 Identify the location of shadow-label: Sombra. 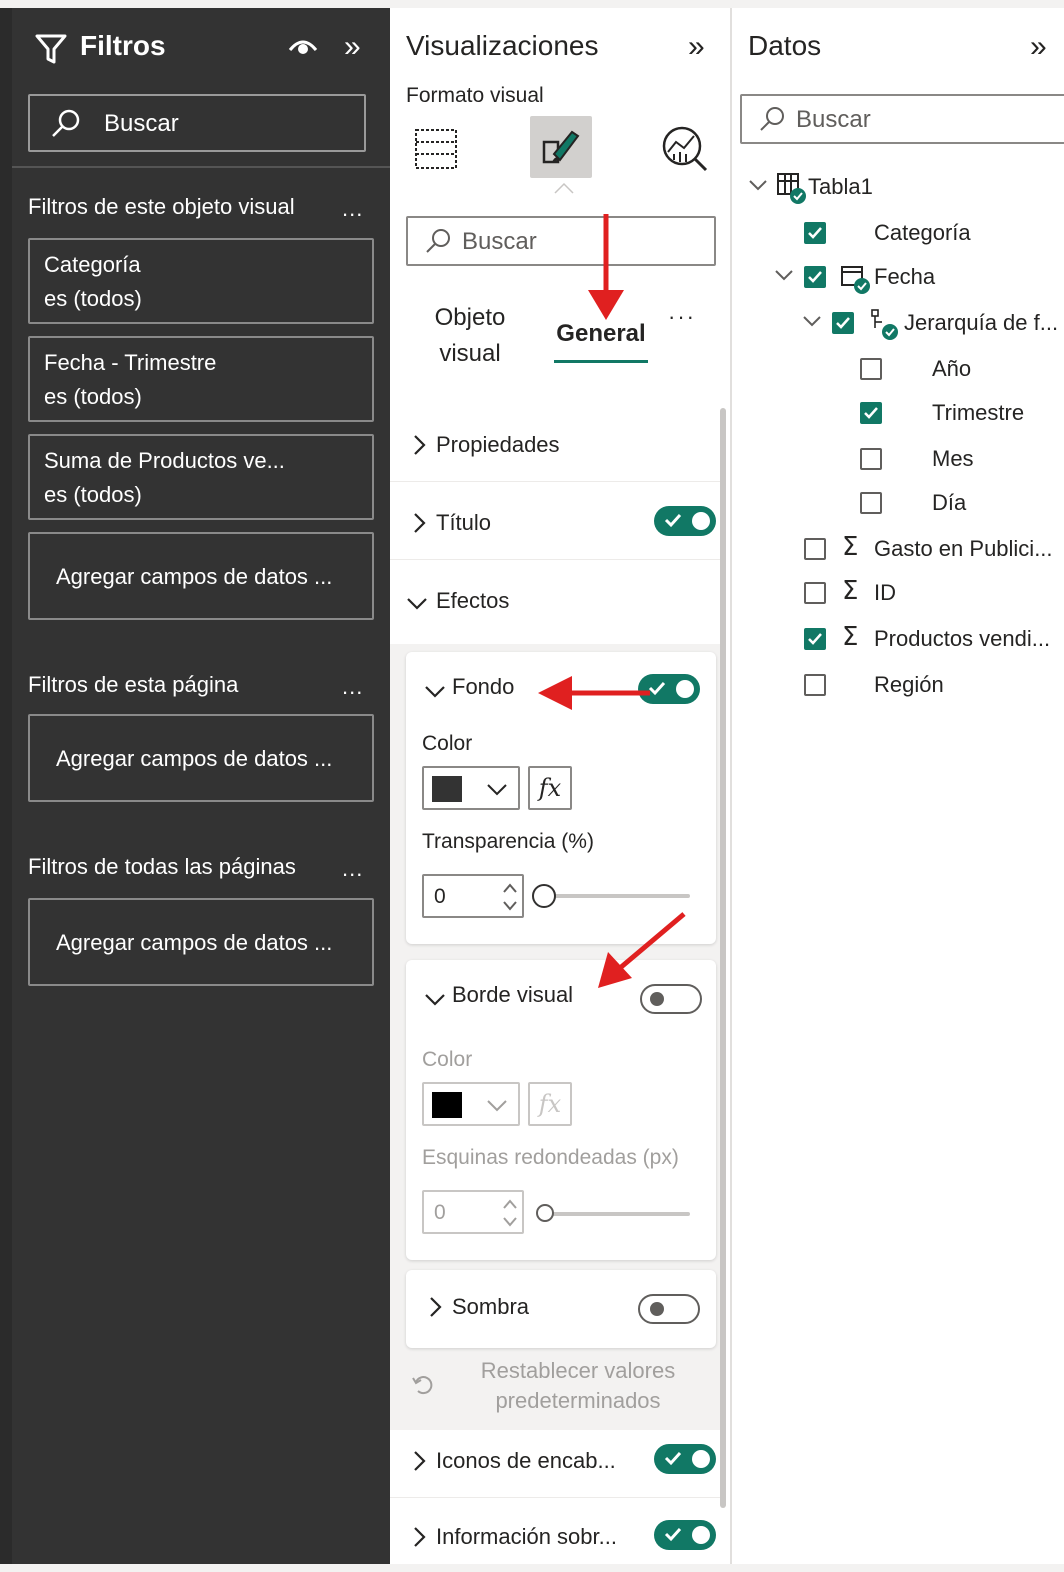
(491, 1306).